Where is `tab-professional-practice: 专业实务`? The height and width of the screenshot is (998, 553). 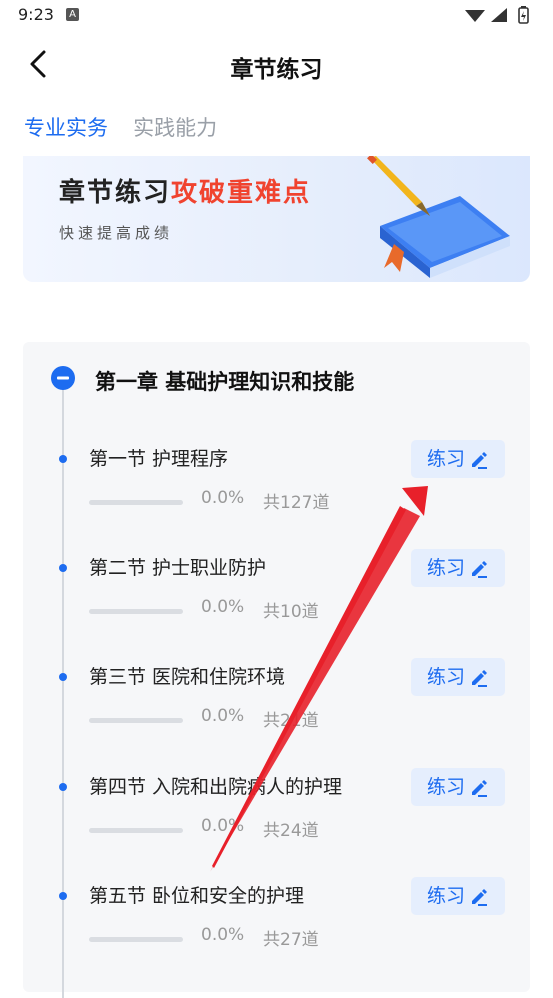
tab-professional-practice: 专业实务 is located at coordinates (66, 127).